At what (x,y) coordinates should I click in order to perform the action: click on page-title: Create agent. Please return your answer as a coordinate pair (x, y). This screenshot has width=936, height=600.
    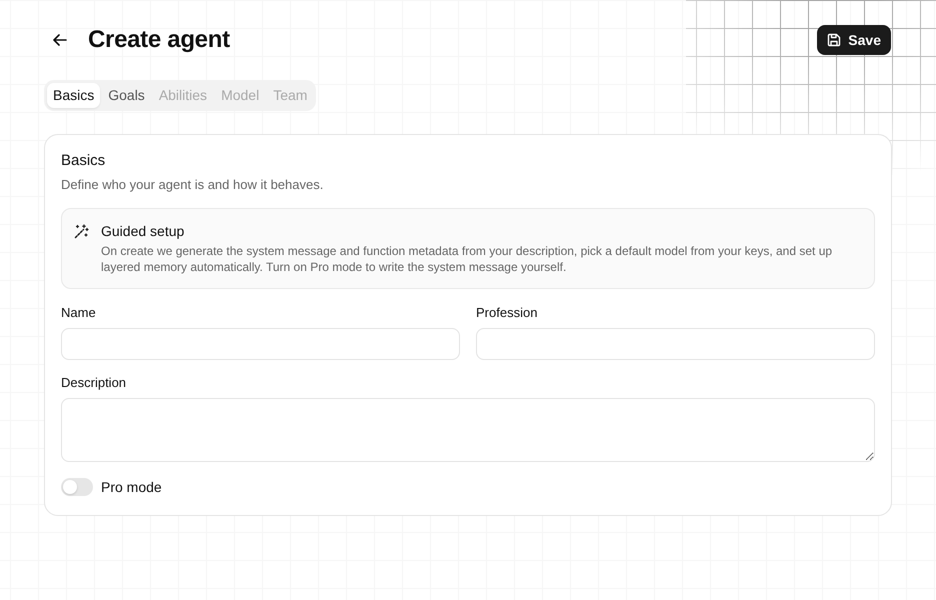
    Looking at the image, I should click on (159, 40).